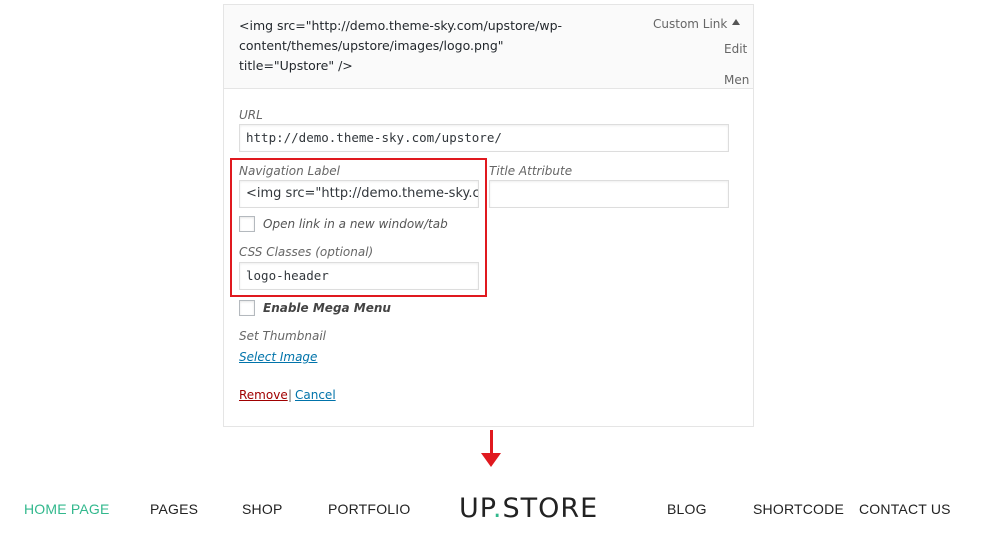 This screenshot has height=550, width=982. What do you see at coordinates (484, 138) in the screenshot?
I see `url-input: http://demo.theme-sky.com/upstore/` at bounding box center [484, 138].